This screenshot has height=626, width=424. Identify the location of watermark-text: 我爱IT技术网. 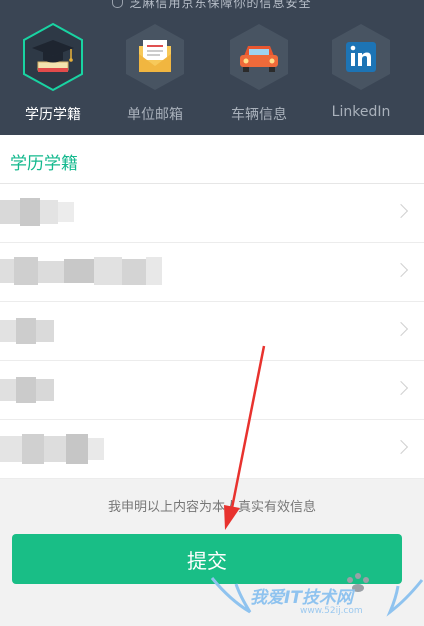
(301, 598).